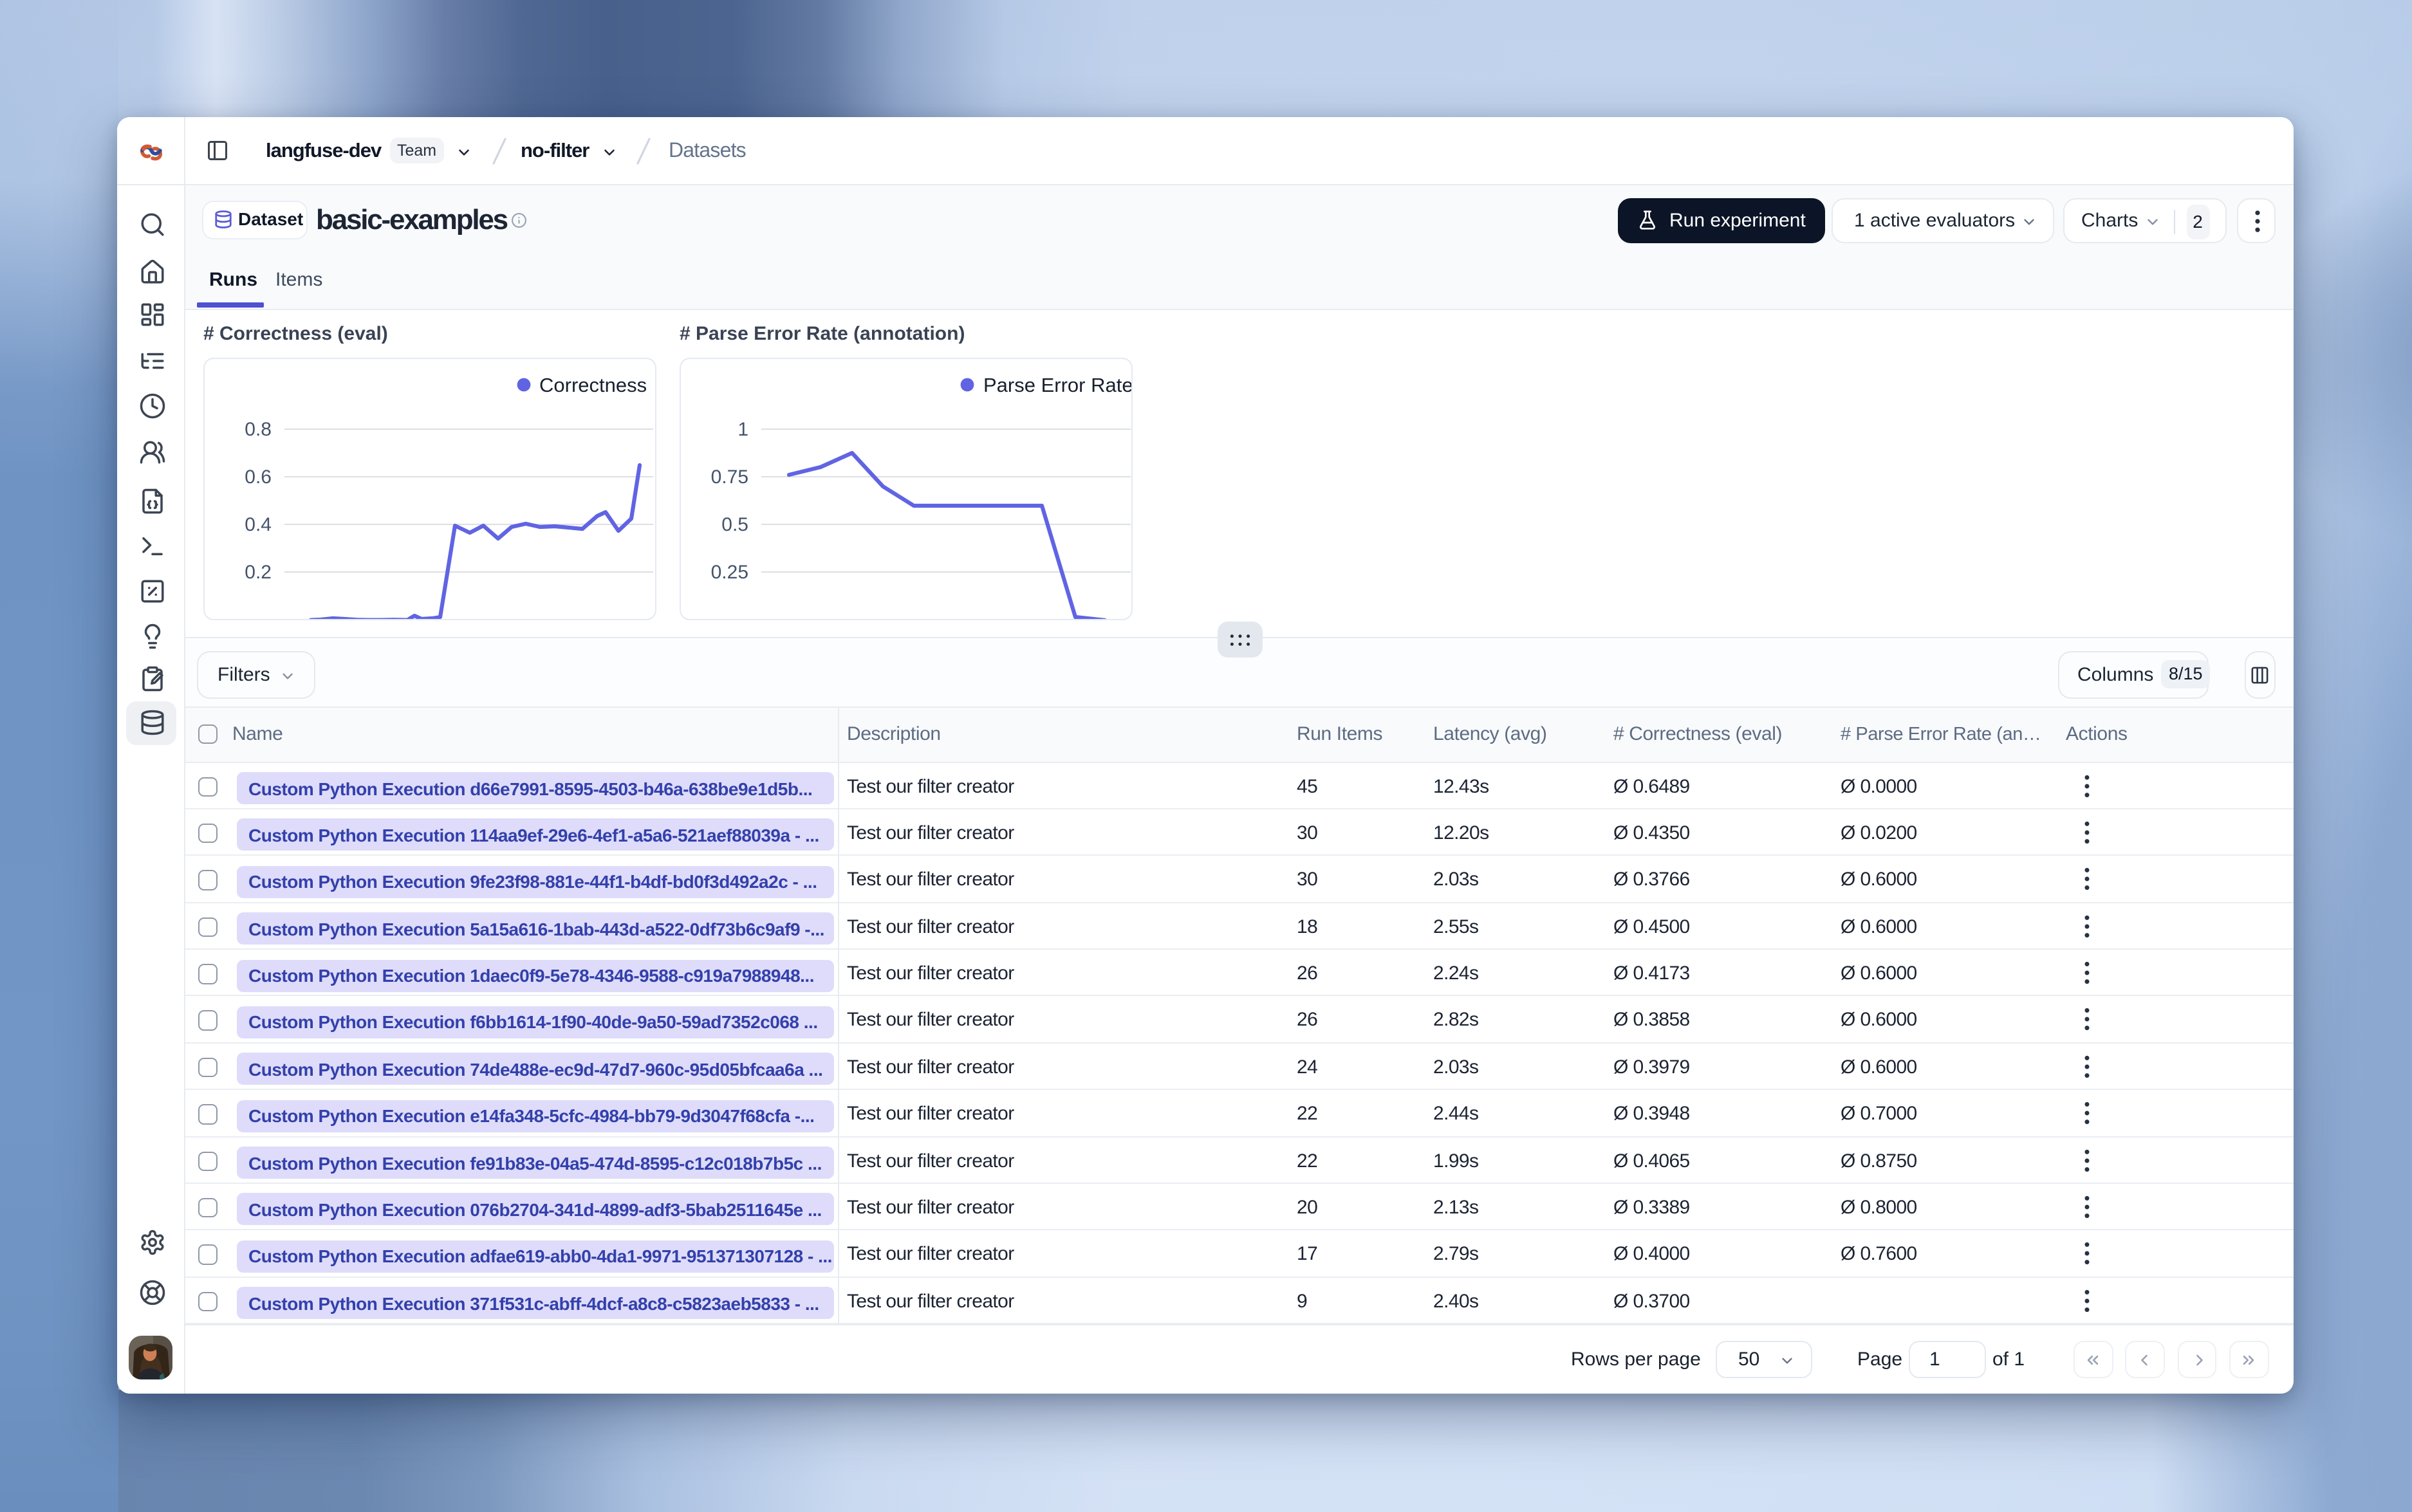 Image resolution: width=2412 pixels, height=1512 pixels. What do you see at coordinates (743, 429) in the screenshot?
I see `svg-text: 1` at bounding box center [743, 429].